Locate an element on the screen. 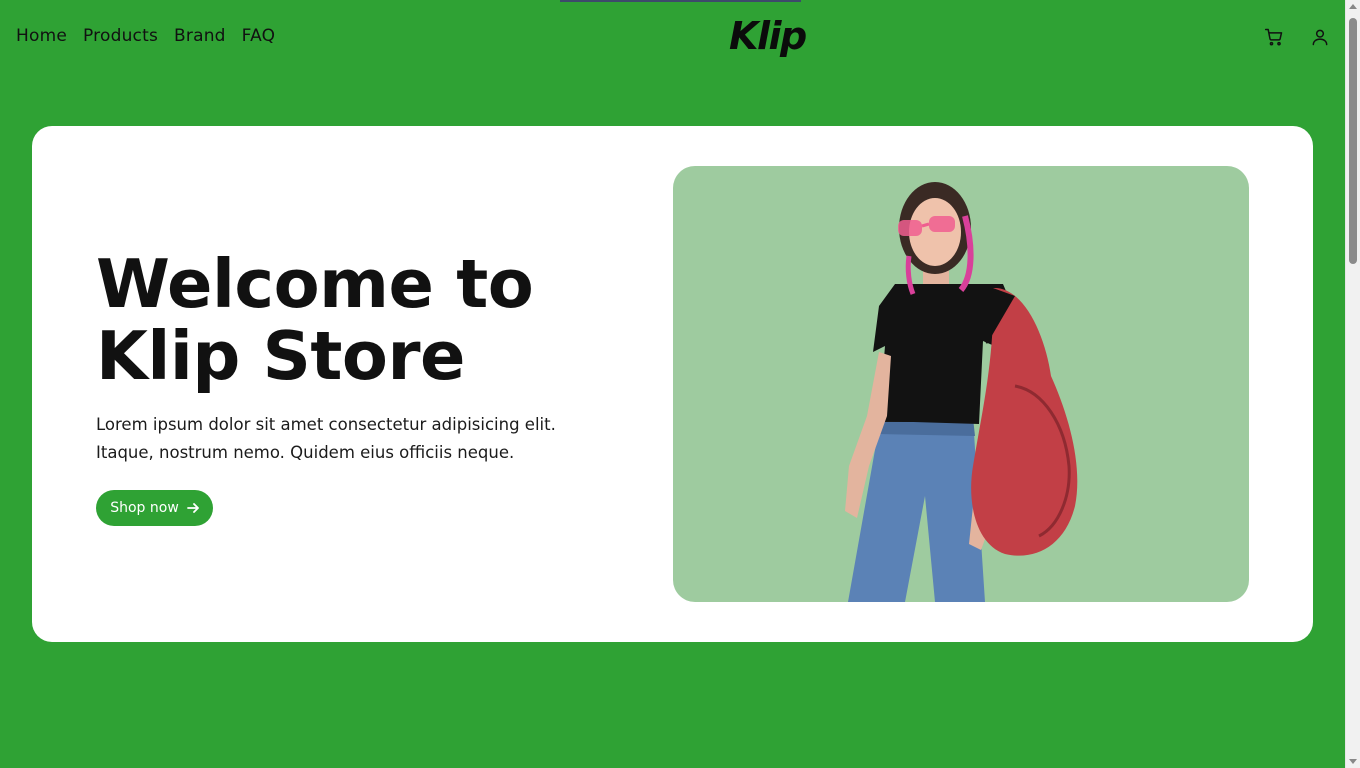 The image size is (1360, 768). brand-logo: Klip is located at coordinates (768, 36).